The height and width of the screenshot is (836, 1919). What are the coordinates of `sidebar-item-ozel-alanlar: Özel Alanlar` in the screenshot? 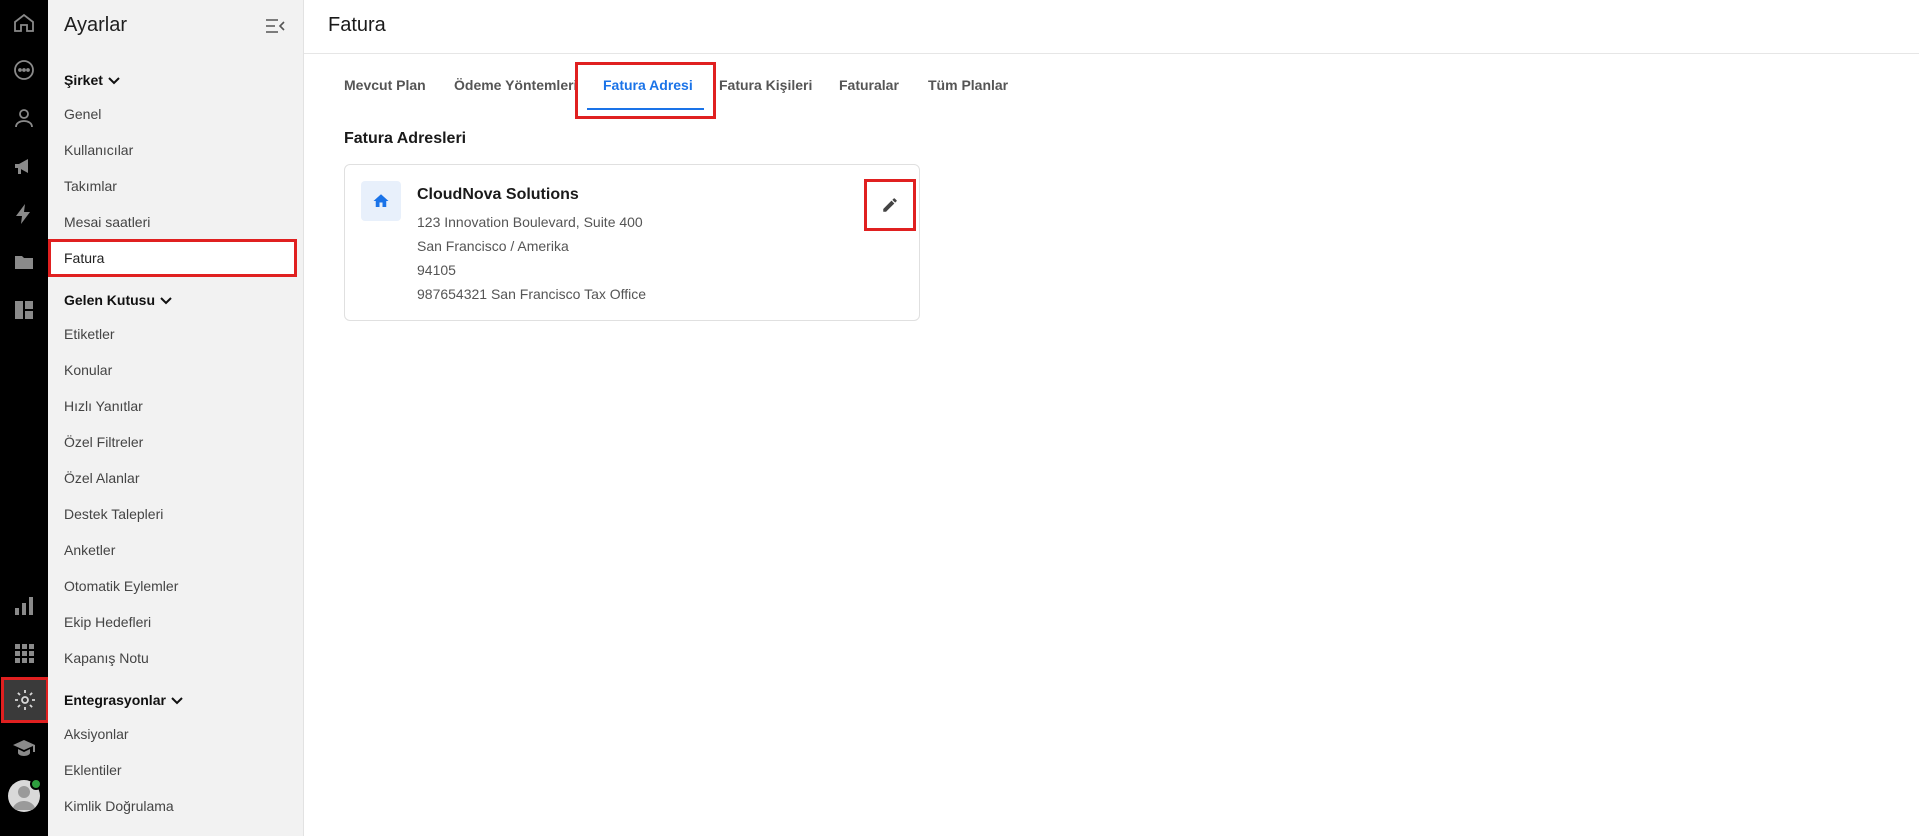 It's located at (101, 478).